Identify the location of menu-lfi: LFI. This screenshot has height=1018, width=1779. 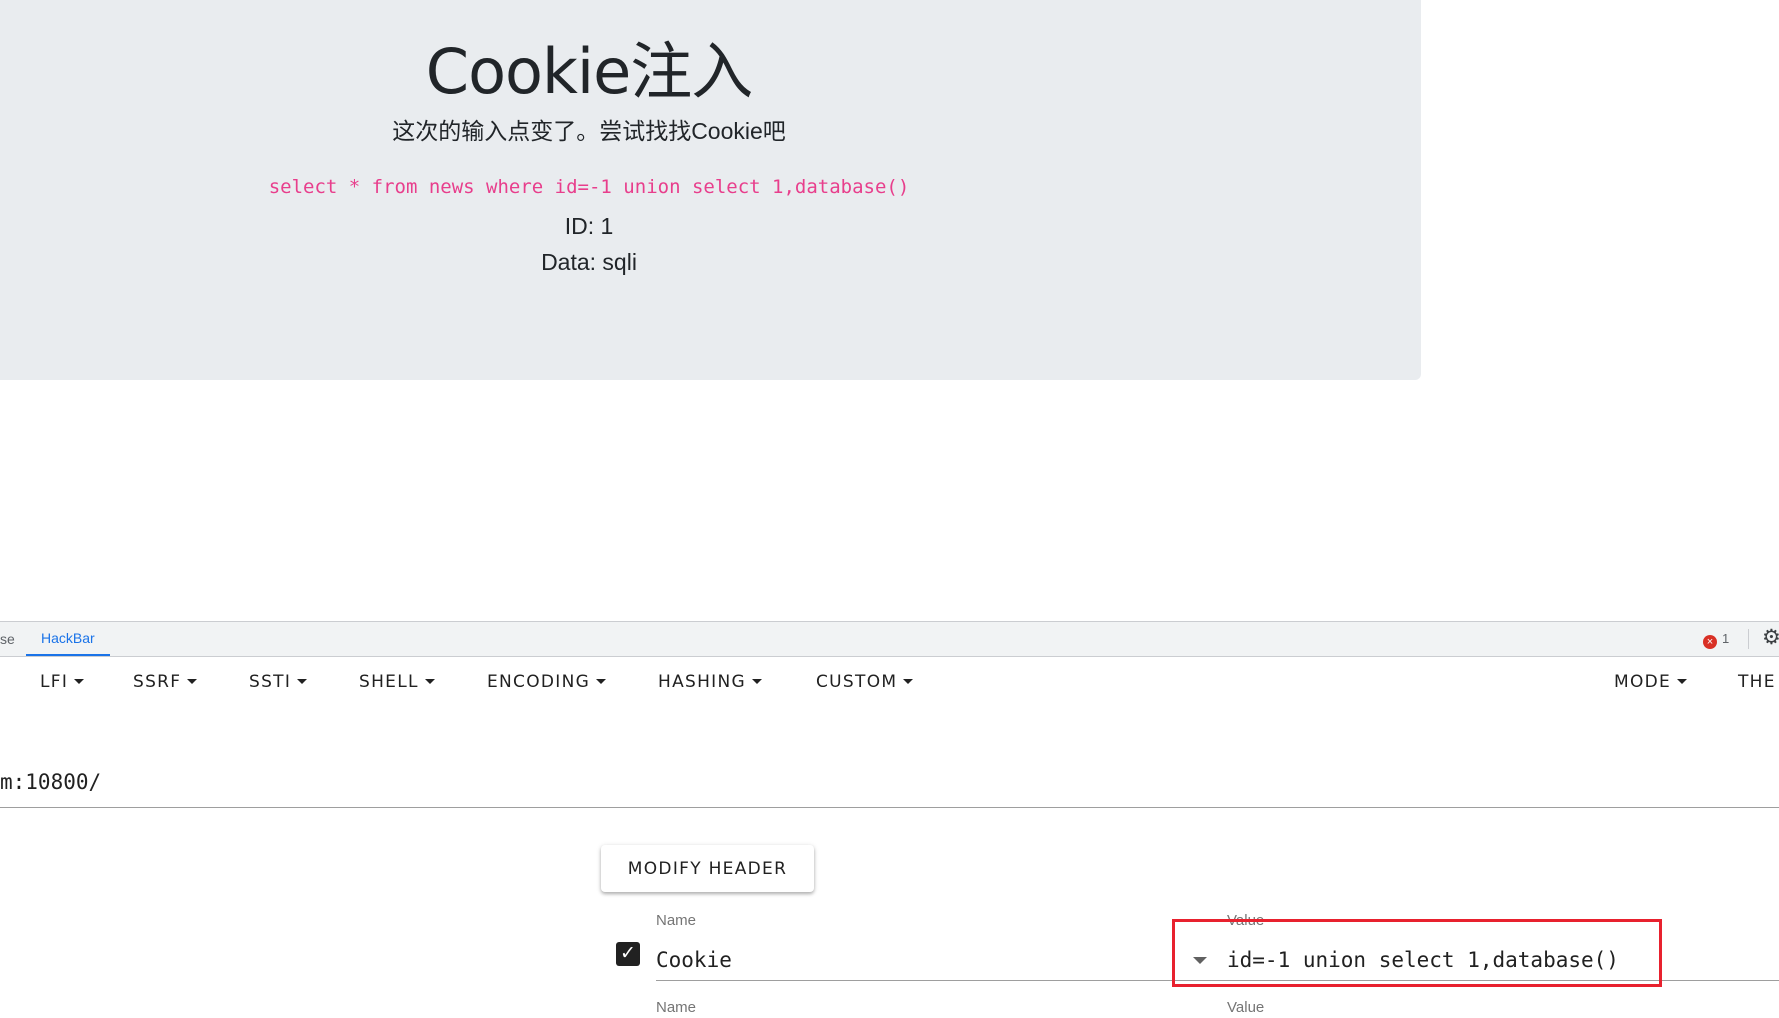
(62, 682).